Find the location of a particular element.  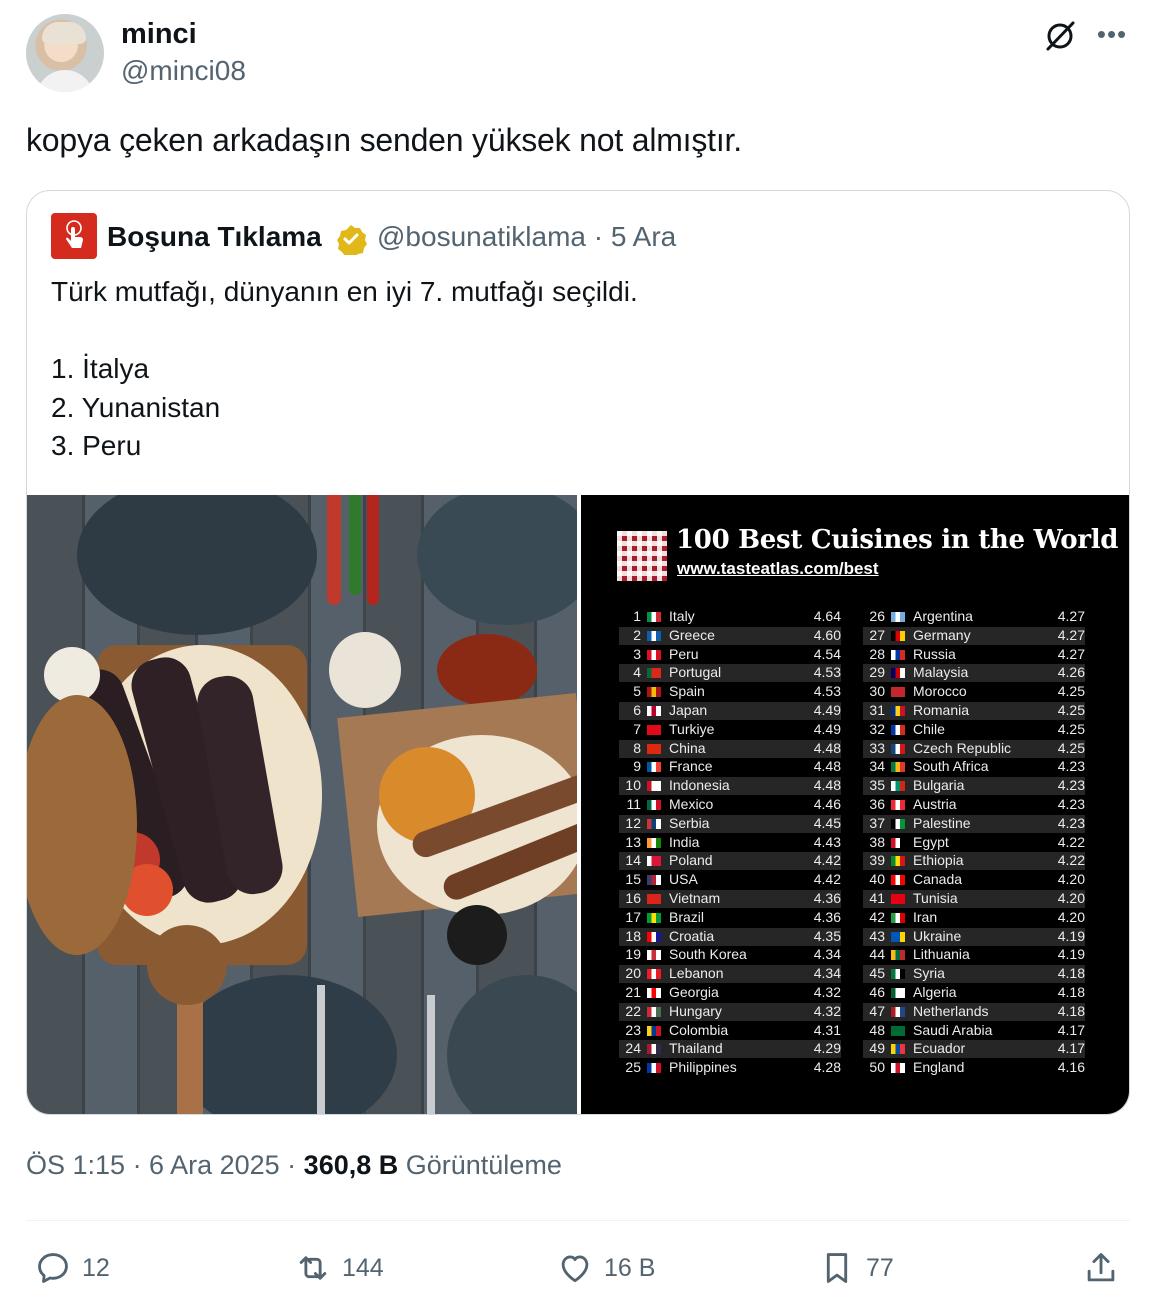

country-name: Lithuania is located at coordinates (941, 954).